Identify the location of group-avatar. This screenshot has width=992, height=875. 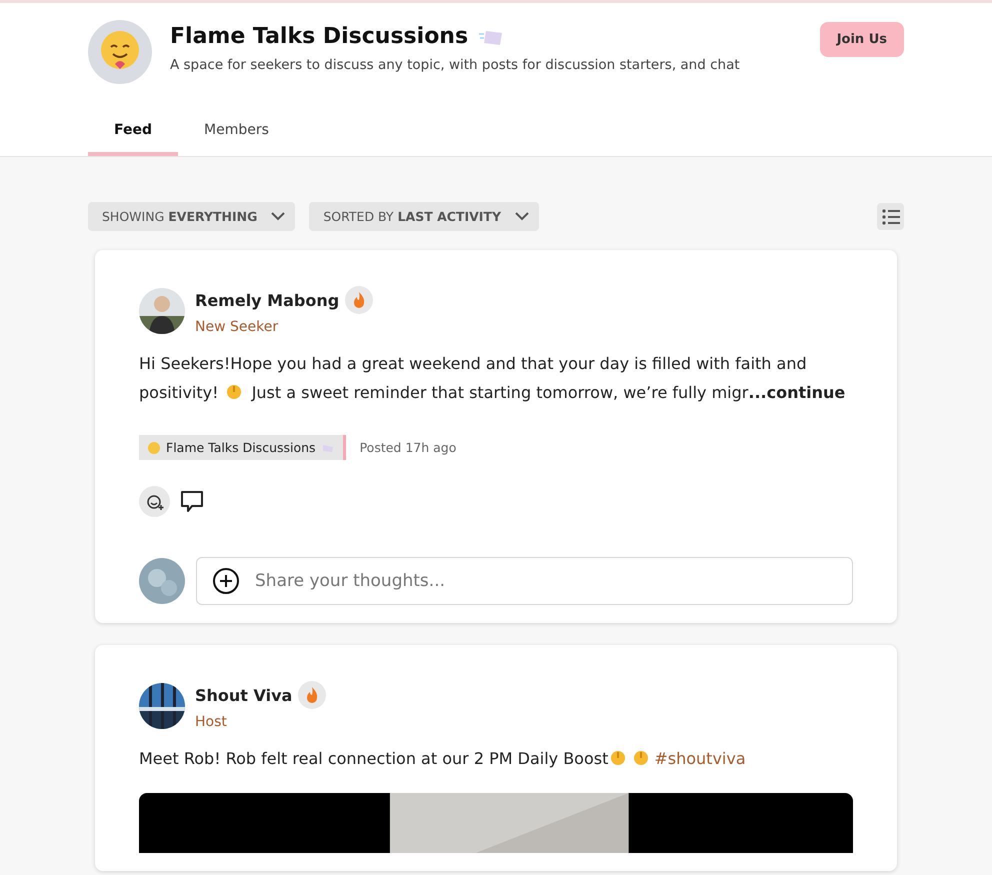
(120, 52).